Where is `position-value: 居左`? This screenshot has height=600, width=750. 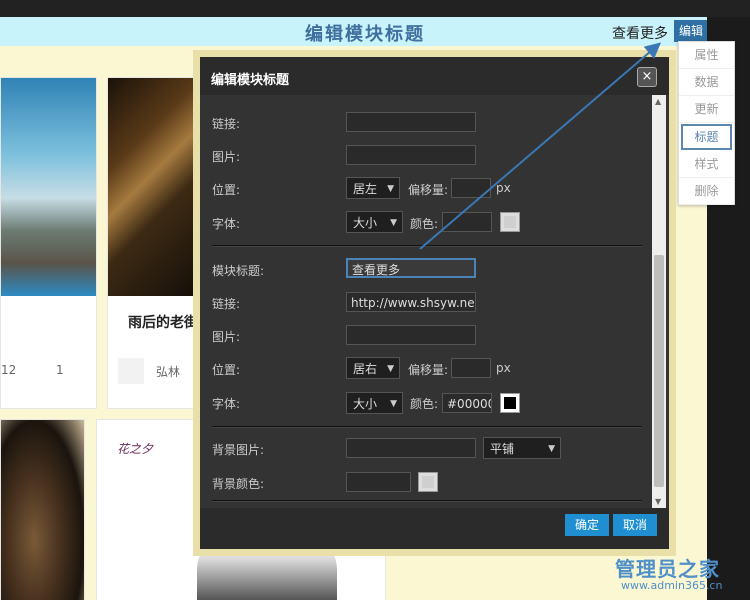
position-value: 居左 is located at coordinates (365, 189).